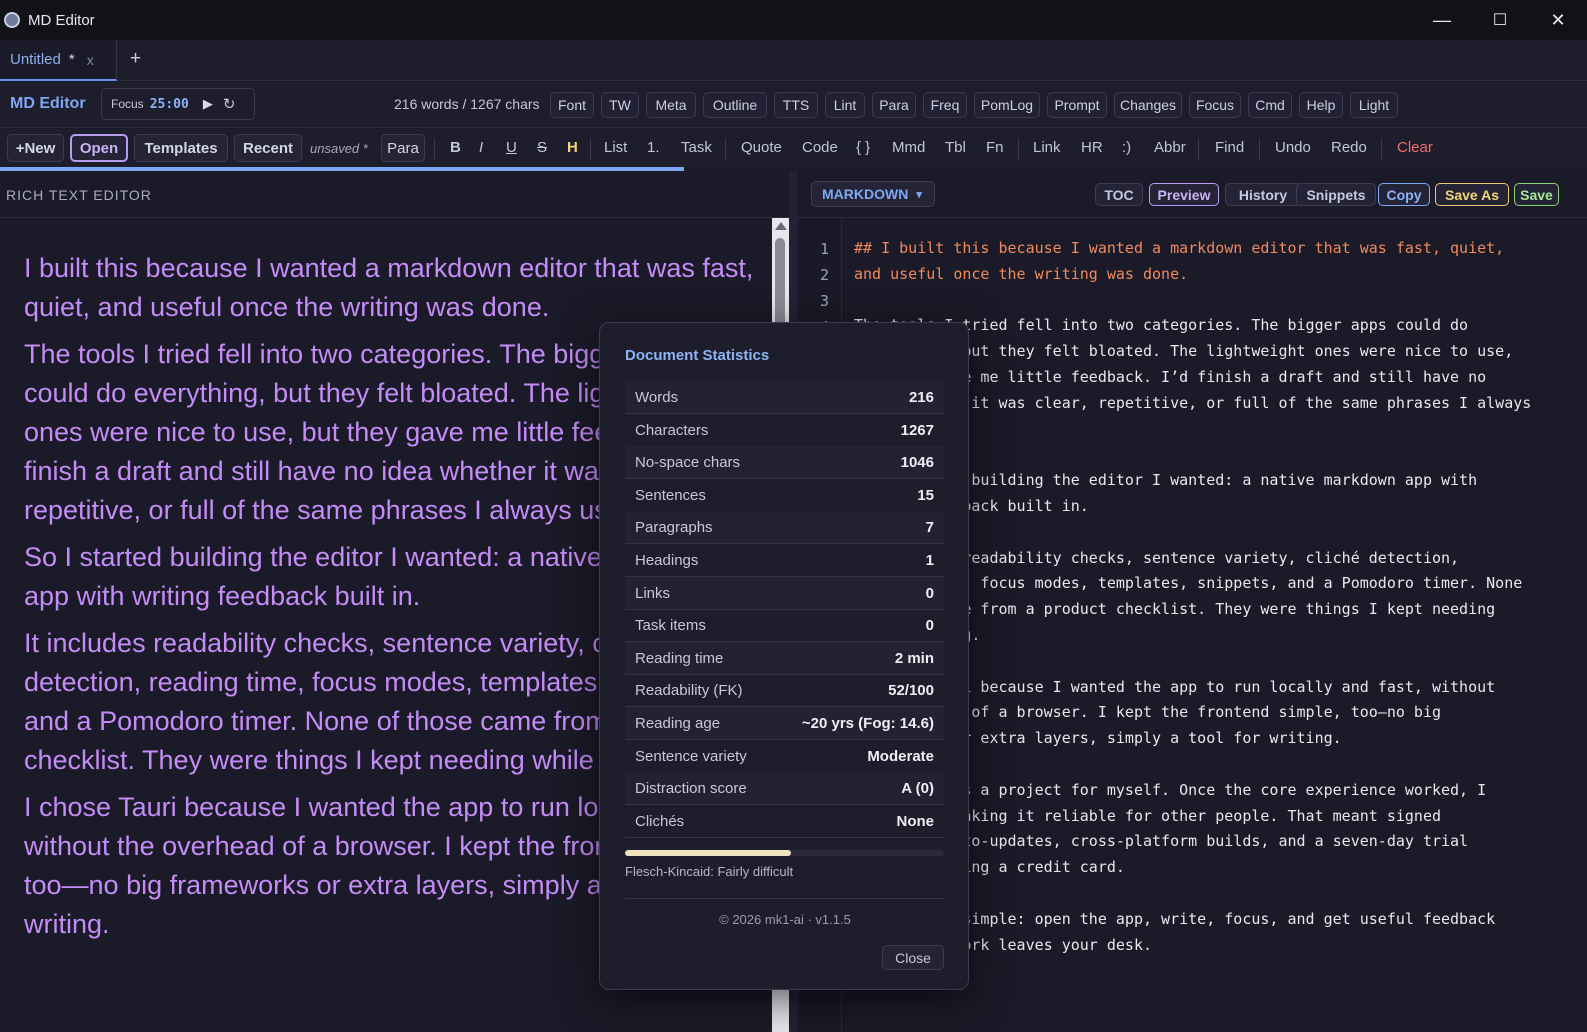 This screenshot has width=1587, height=1032. I want to click on changes-button: Changes, so click(1148, 105).